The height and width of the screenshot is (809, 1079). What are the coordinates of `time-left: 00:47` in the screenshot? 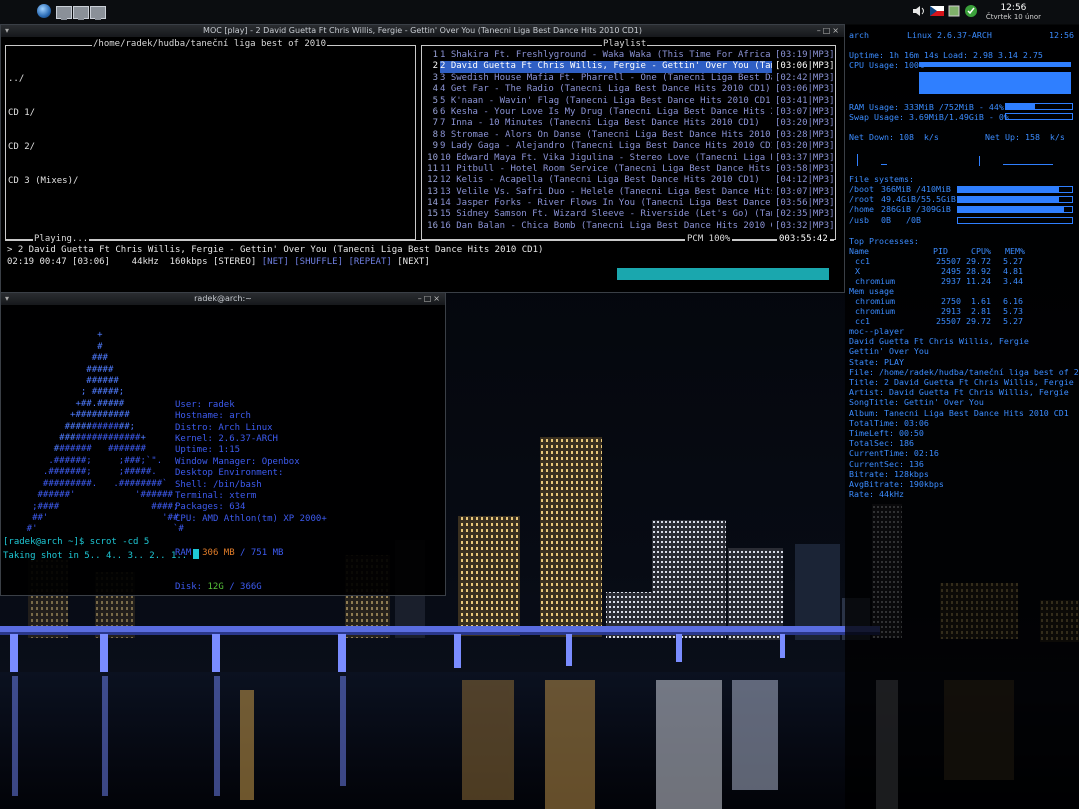 It's located at (53, 262).